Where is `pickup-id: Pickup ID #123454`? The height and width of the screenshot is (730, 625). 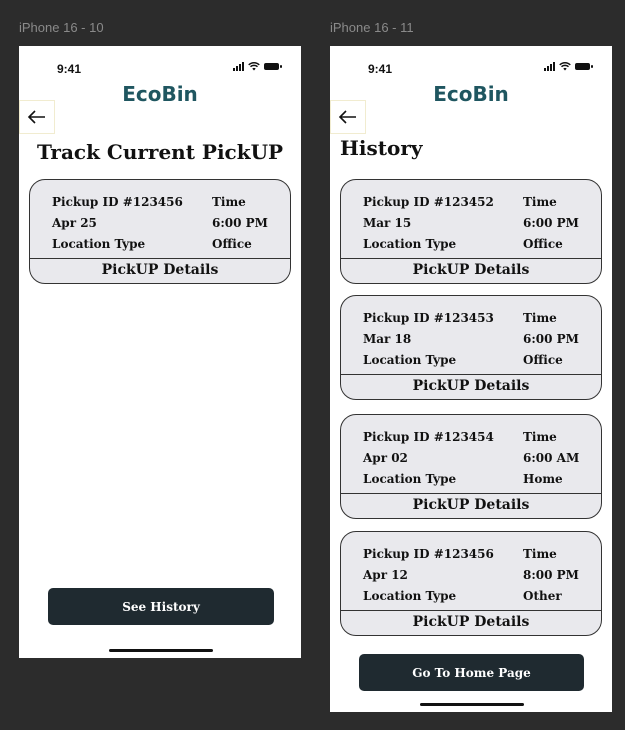 pickup-id: Pickup ID #123454 is located at coordinates (428, 437).